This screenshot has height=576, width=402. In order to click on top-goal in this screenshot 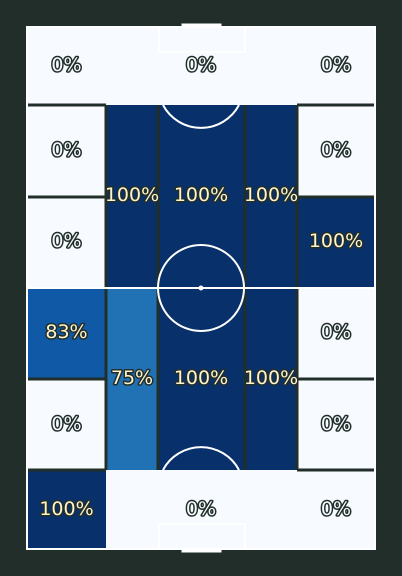, I will do `click(201, 25)`.